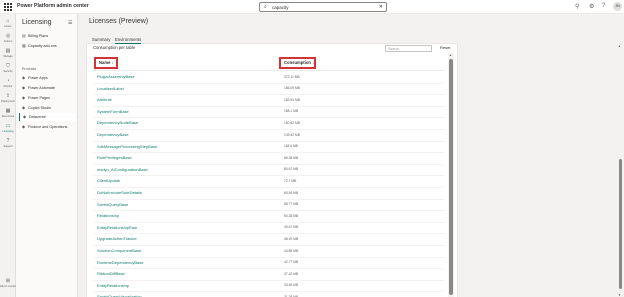 Image resolution: width=624 pixels, height=297 pixels. Describe the element at coordinates (47, 108) in the screenshot. I see `nav-item-copilot-studio: ◆ Copilot Studio` at that location.